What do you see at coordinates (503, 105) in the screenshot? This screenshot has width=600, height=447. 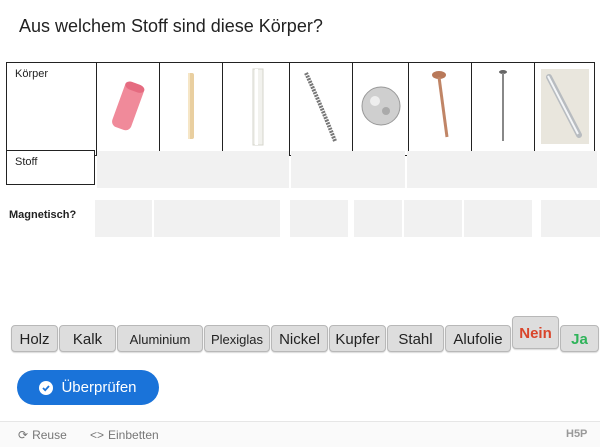 I see `steel-nail-icon` at bounding box center [503, 105].